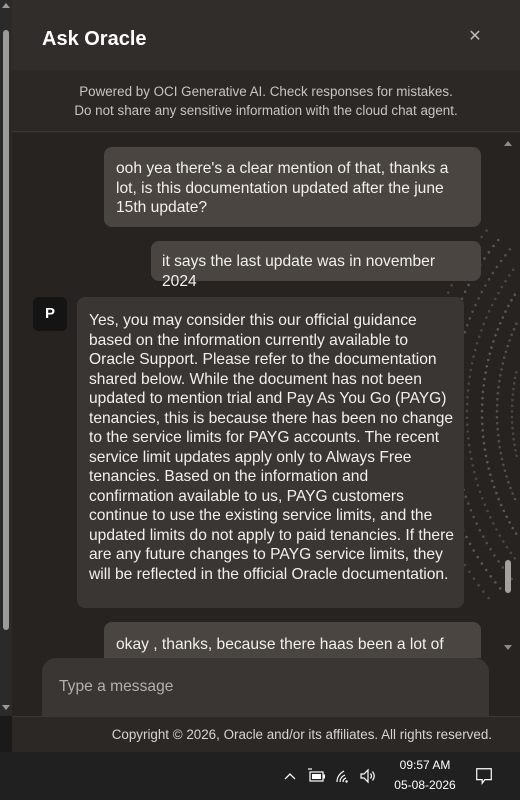 The width and height of the screenshot is (520, 800). I want to click on chat-scroll-up-arrow, so click(508, 143).